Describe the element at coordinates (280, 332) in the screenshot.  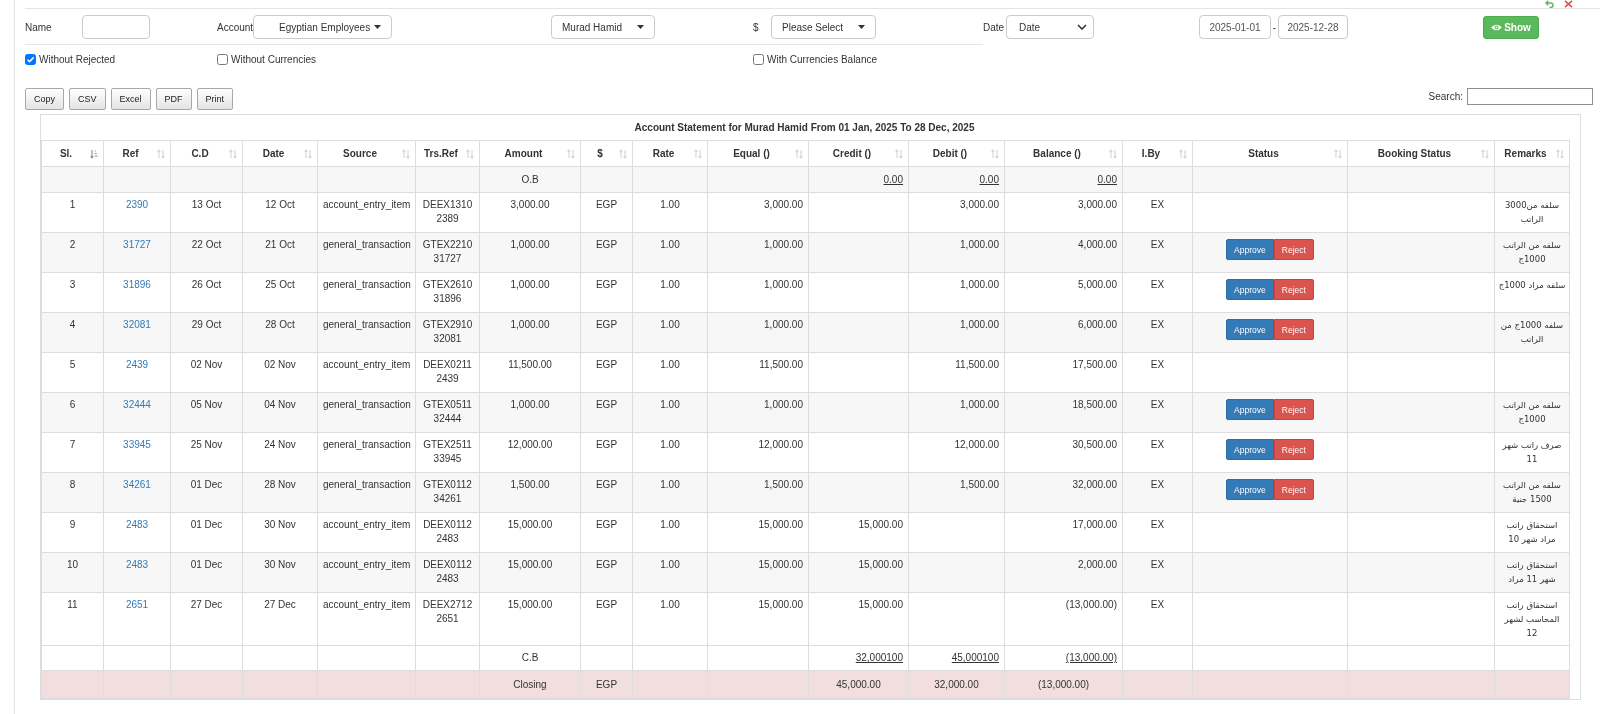
I see `table-cell: 28 Oct` at that location.